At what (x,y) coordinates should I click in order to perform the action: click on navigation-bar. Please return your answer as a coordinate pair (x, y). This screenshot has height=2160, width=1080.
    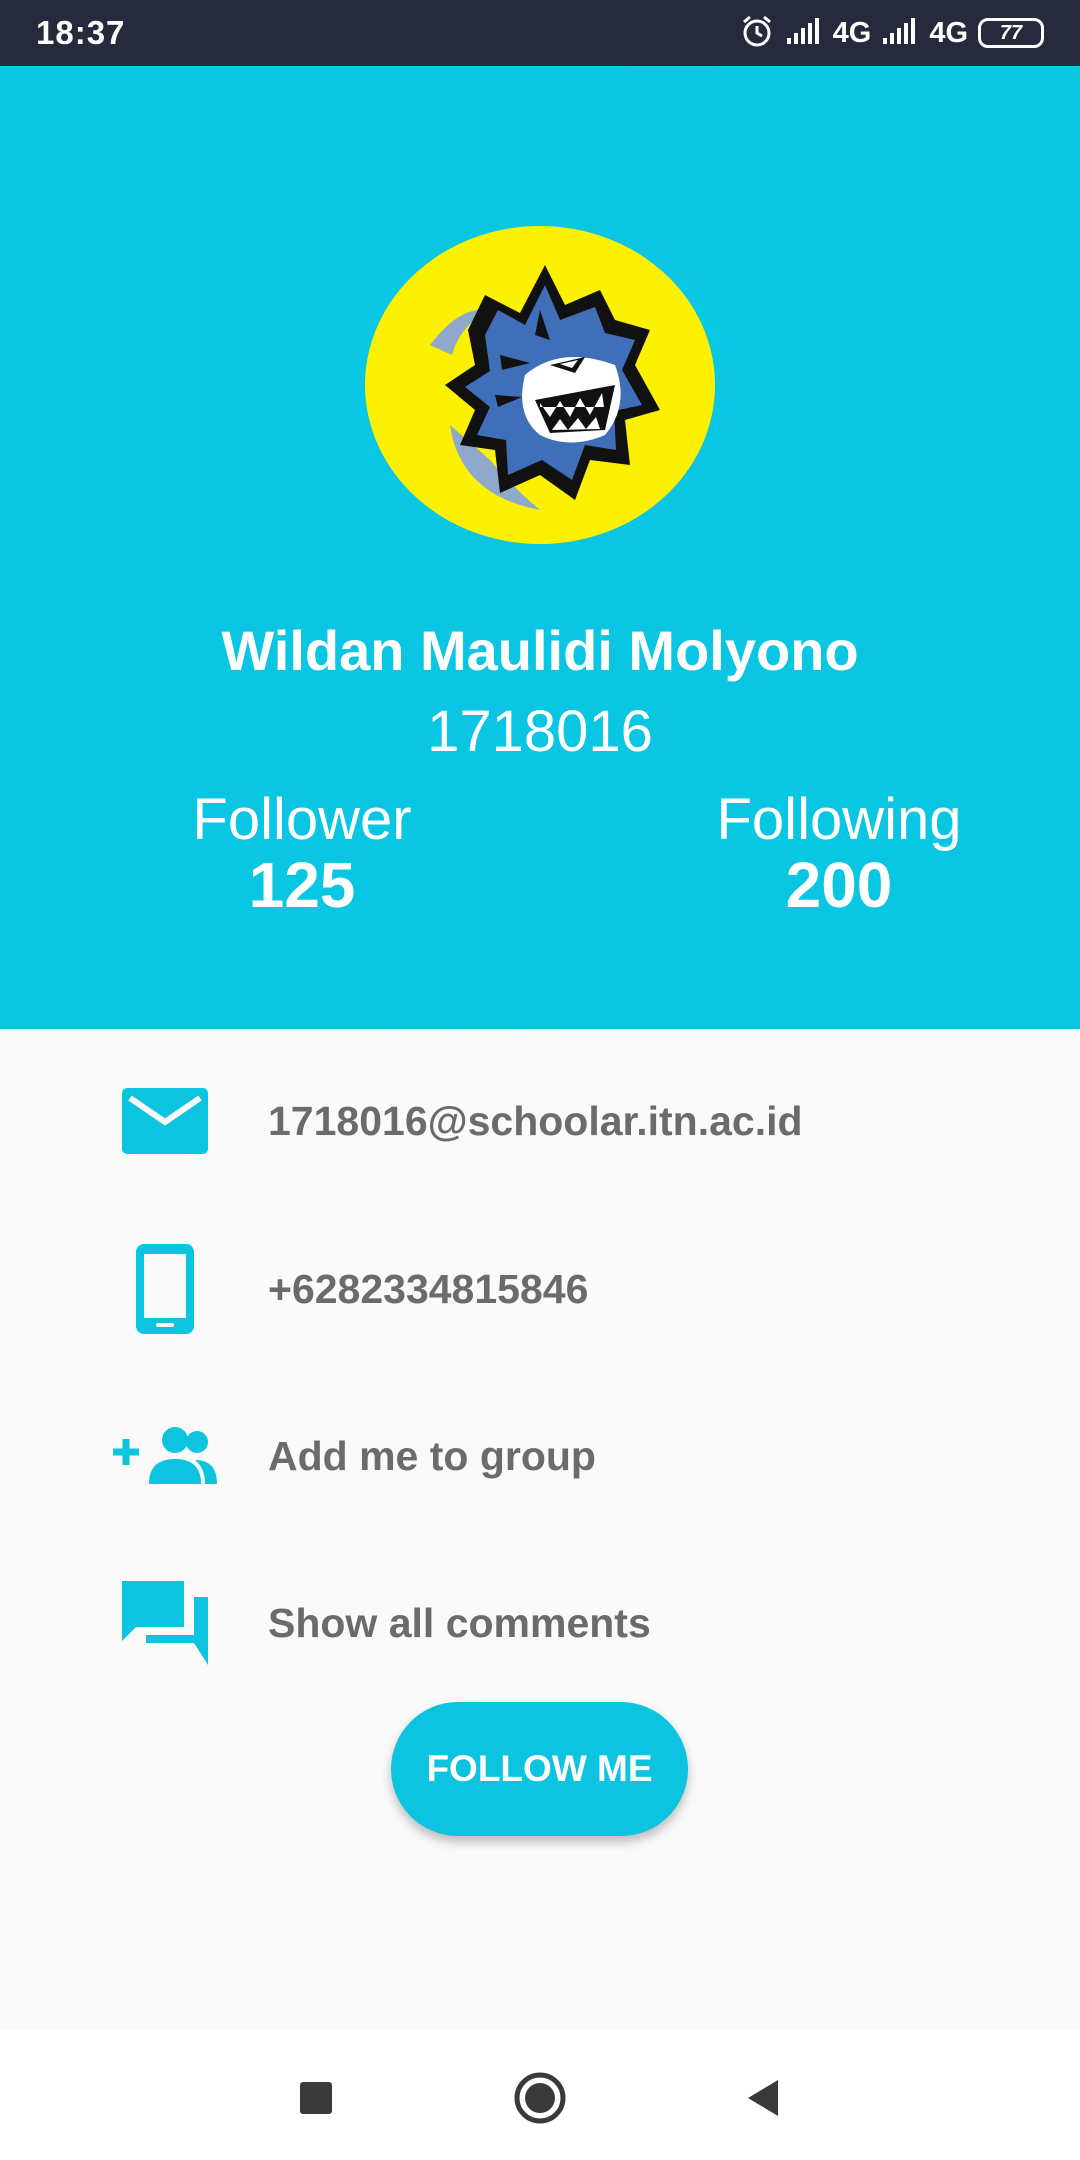
    Looking at the image, I should click on (540, 2095).